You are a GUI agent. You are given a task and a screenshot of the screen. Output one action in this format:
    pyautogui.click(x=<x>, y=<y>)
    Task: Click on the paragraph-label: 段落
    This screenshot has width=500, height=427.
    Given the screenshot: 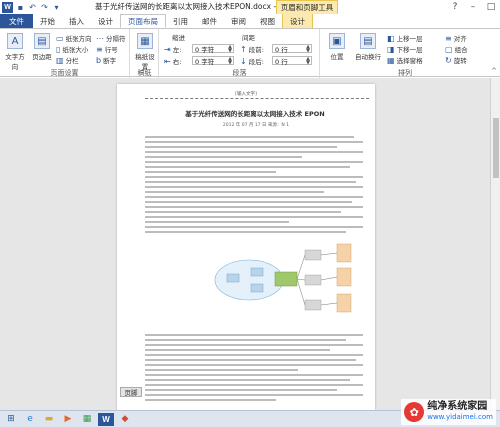 What is the action you would take?
    pyautogui.click(x=239, y=73)
    